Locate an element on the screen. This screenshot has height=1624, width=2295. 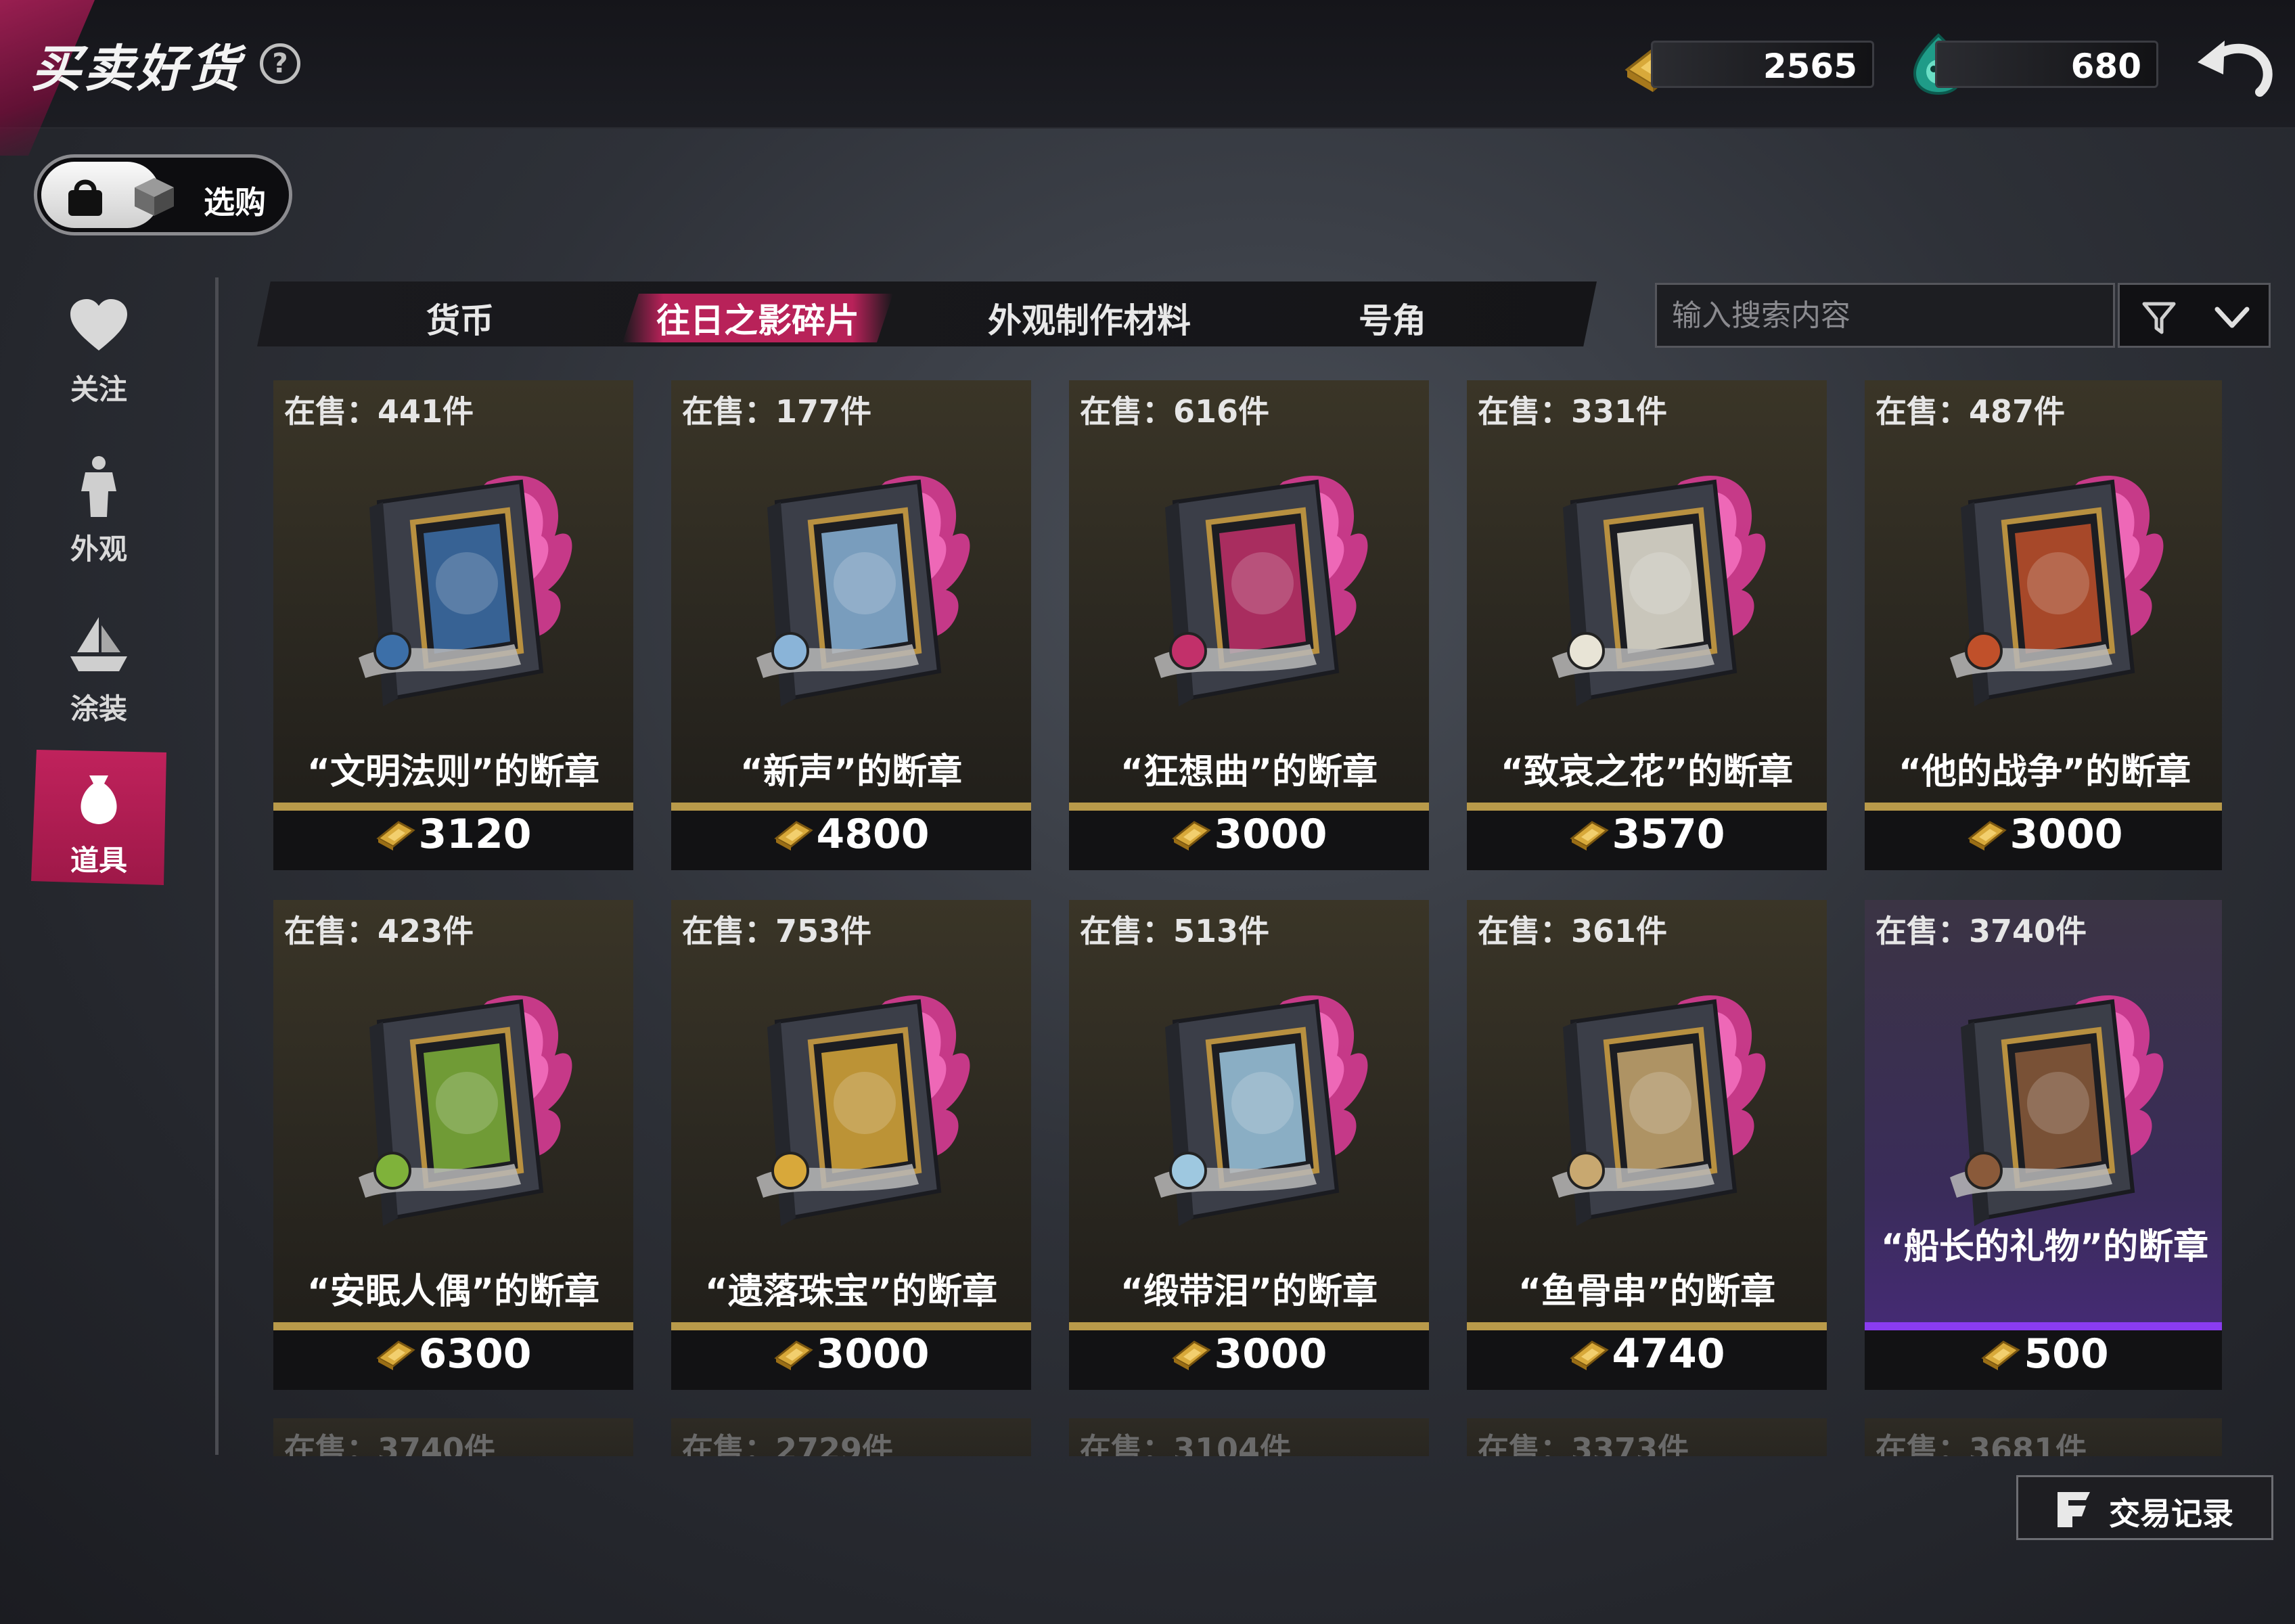
stock-count: 在售：3373件 is located at coordinates (1584, 1443).